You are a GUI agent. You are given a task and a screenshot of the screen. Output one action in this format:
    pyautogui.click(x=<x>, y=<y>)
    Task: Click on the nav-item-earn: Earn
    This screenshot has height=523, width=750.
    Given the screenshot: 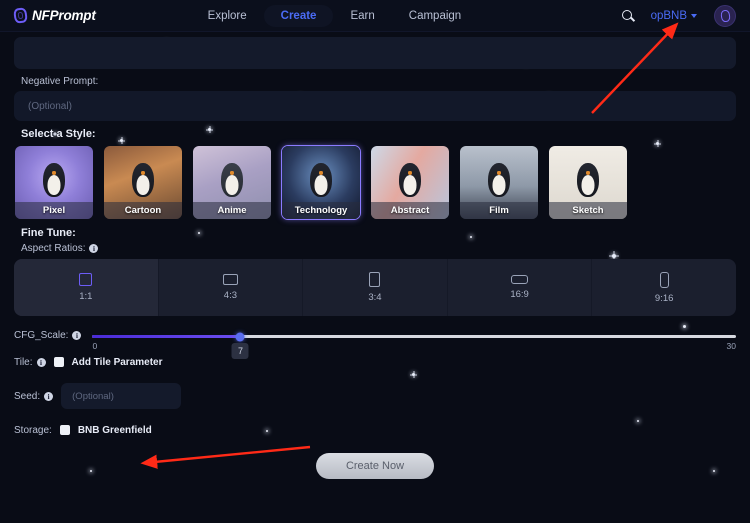 What is the action you would take?
    pyautogui.click(x=362, y=16)
    